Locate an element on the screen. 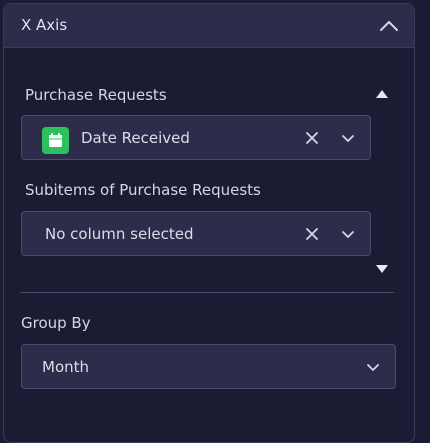 The height and width of the screenshot is (443, 430). subitems-column-select: No column selected is located at coordinates (196, 233).